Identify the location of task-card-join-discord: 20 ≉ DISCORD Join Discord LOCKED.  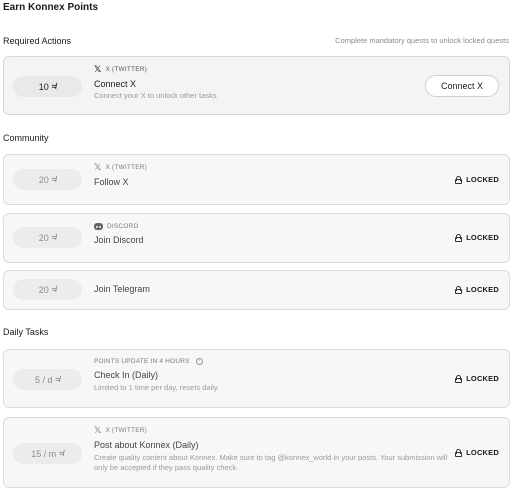
(256, 238).